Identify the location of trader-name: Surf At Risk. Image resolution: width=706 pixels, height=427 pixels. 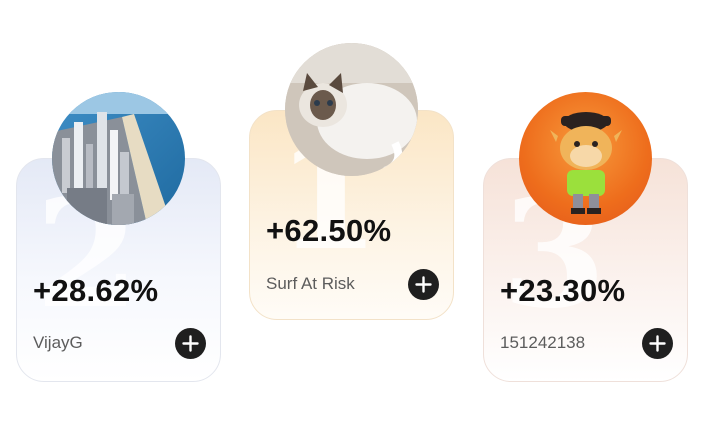
(310, 283).